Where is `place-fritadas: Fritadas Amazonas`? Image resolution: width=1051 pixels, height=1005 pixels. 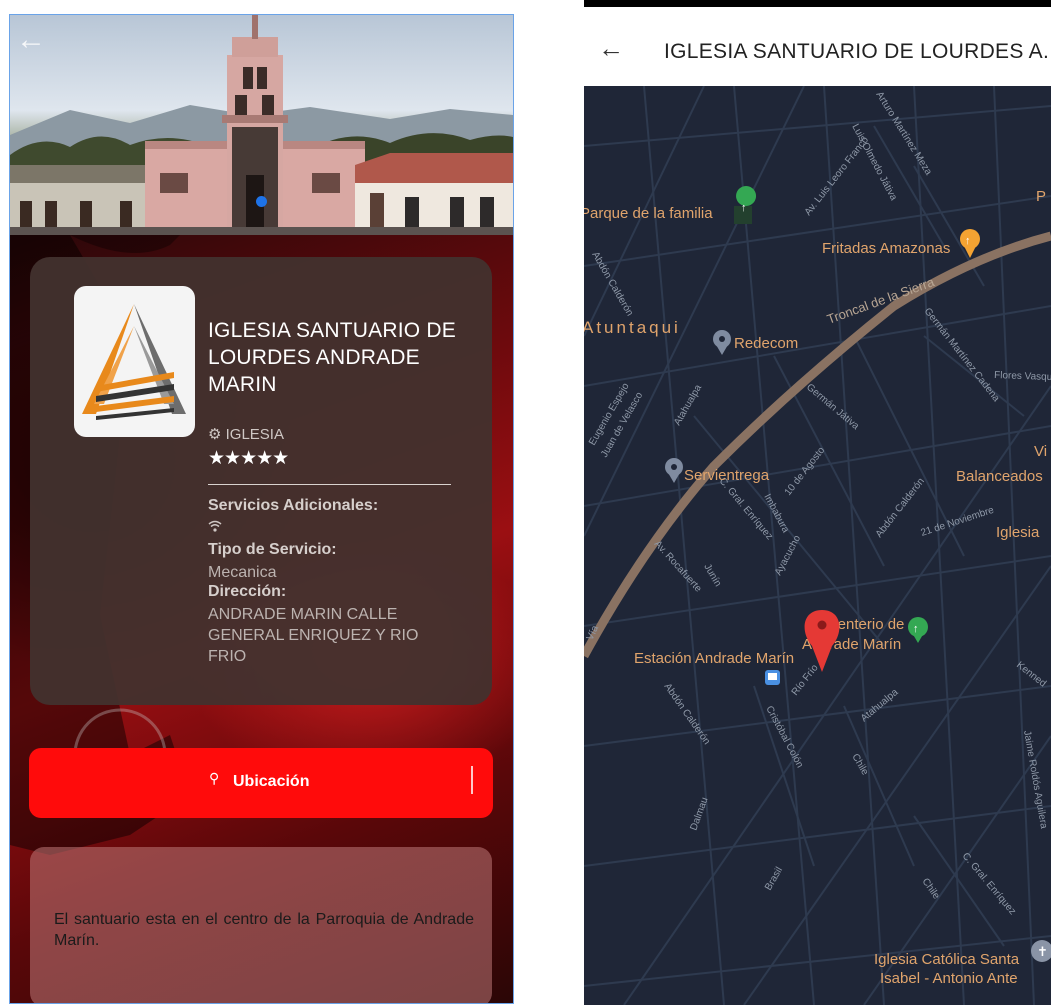
place-fritadas: Fritadas Amazonas is located at coordinates (886, 248).